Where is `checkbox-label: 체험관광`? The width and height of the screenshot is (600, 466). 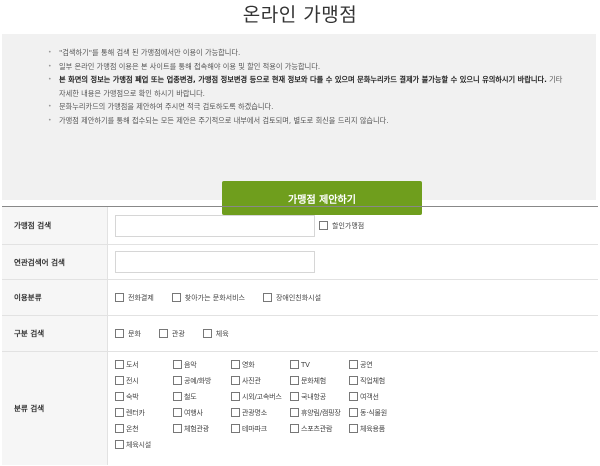 checkbox-label: 체험관광 is located at coordinates (196, 428).